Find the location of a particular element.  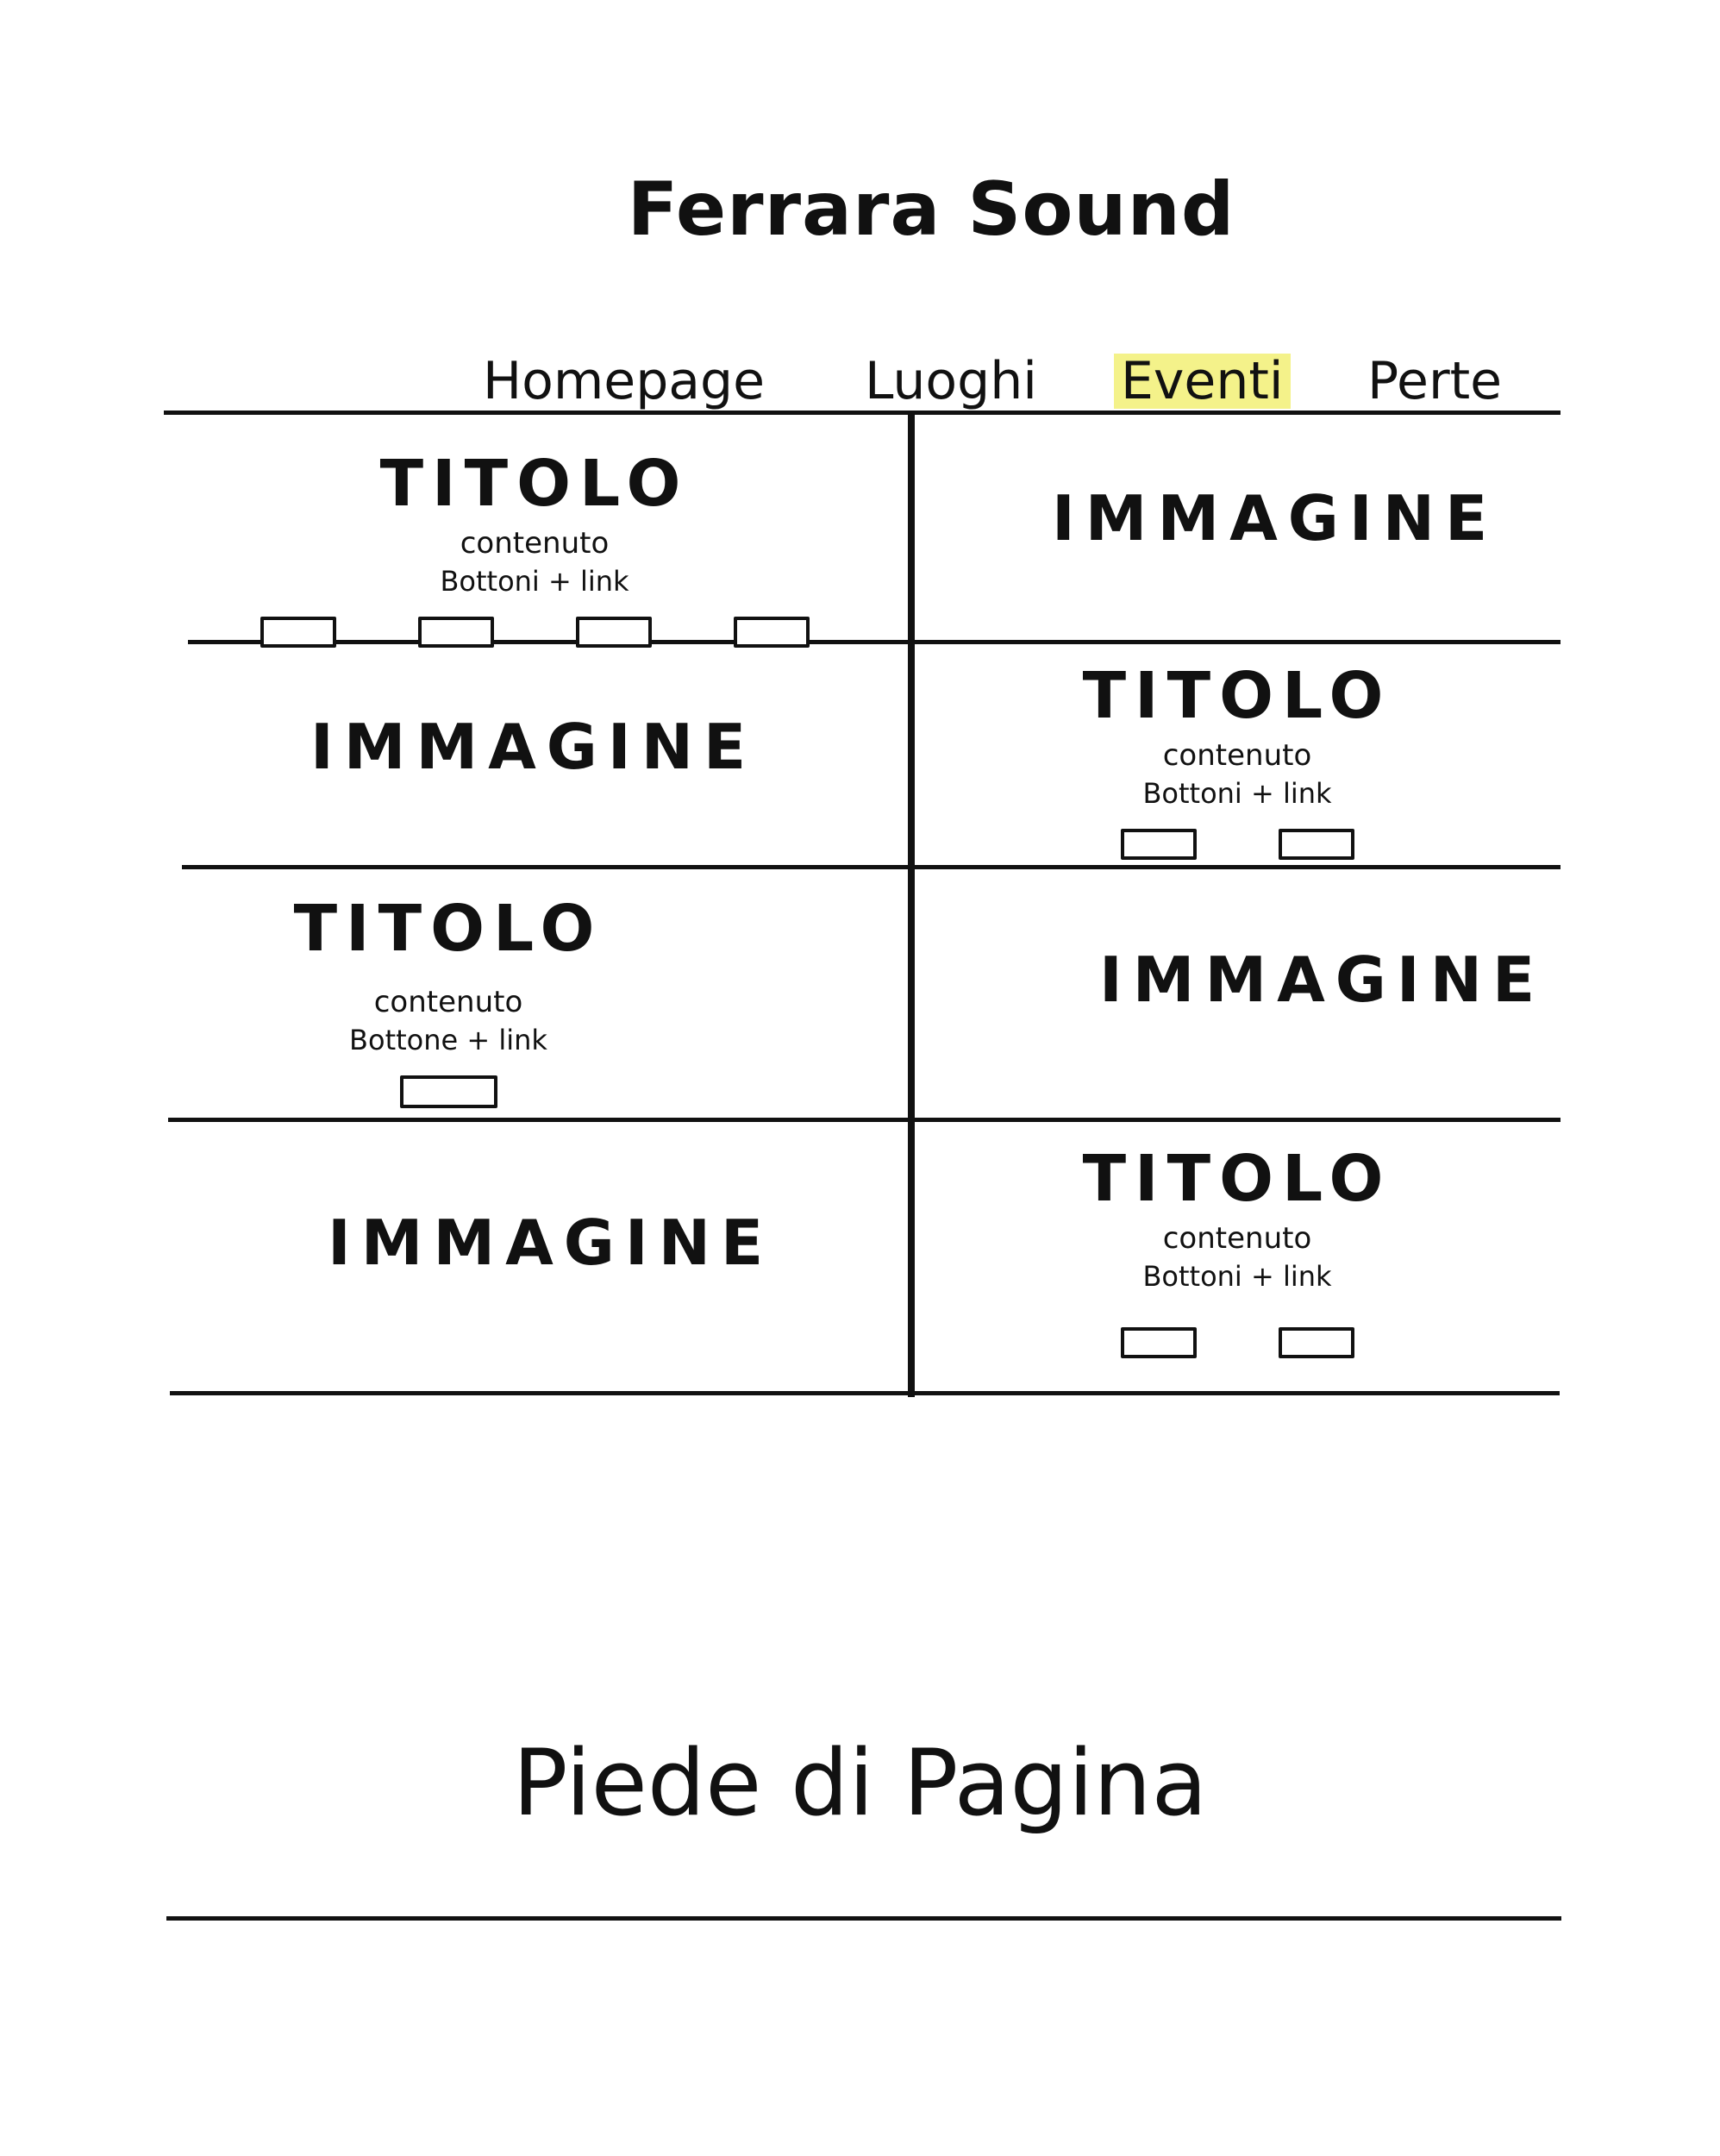

grid-bottom-line is located at coordinates (865, 1393).